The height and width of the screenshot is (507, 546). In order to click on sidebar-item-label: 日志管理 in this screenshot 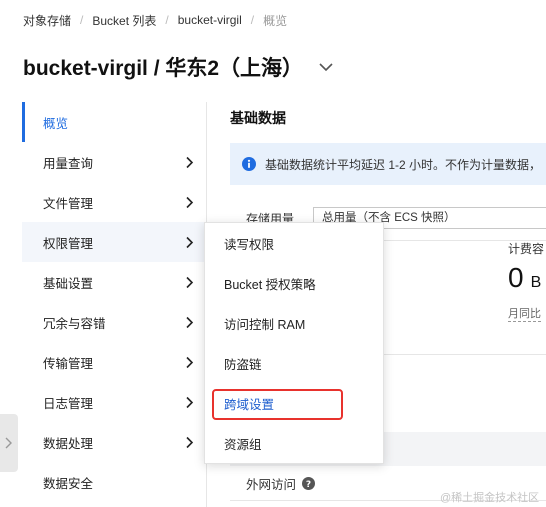, I will do `click(68, 403)`.